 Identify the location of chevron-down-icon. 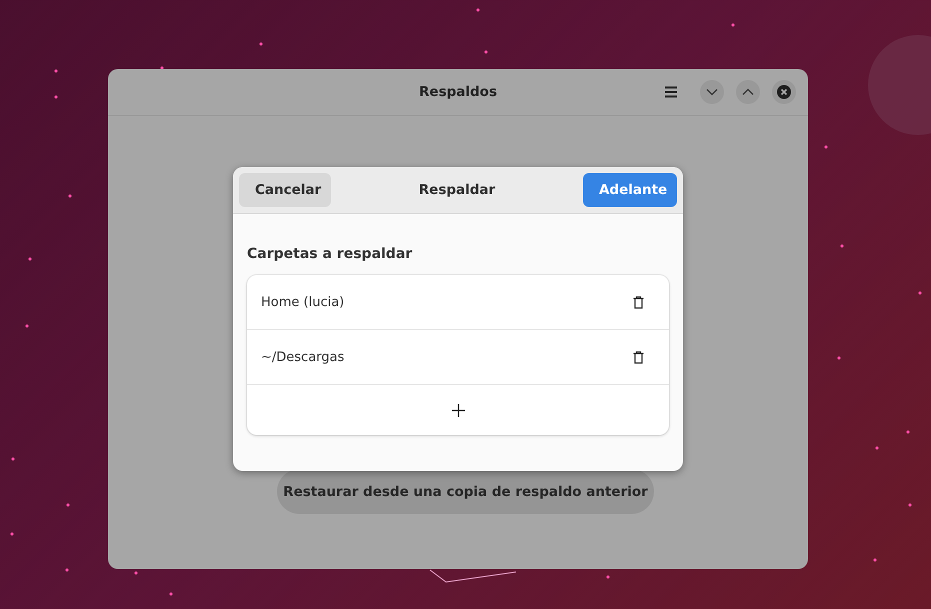
(712, 92).